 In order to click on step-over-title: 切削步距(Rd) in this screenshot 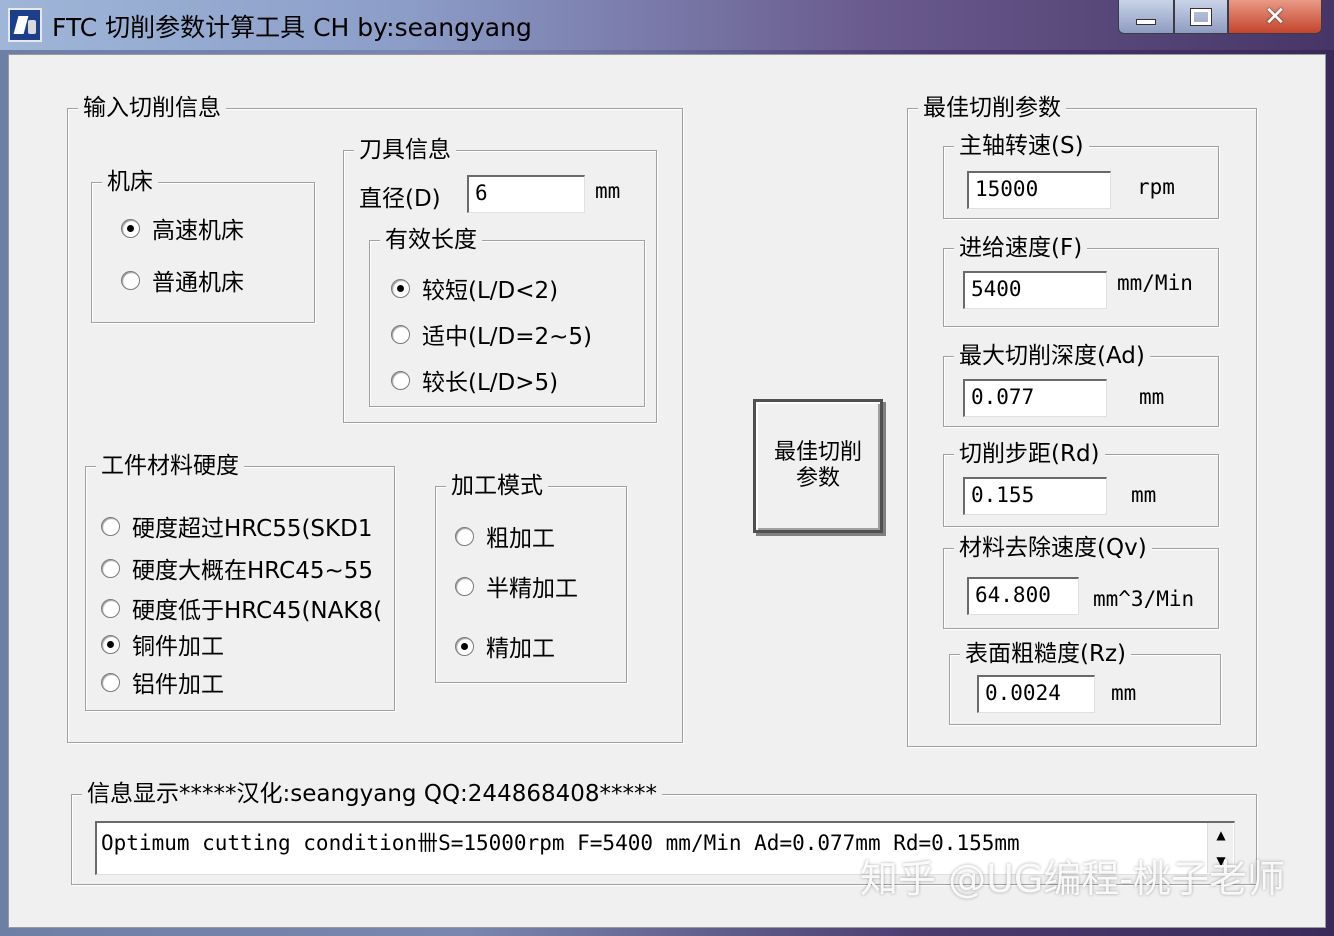, I will do `click(1029, 454)`.